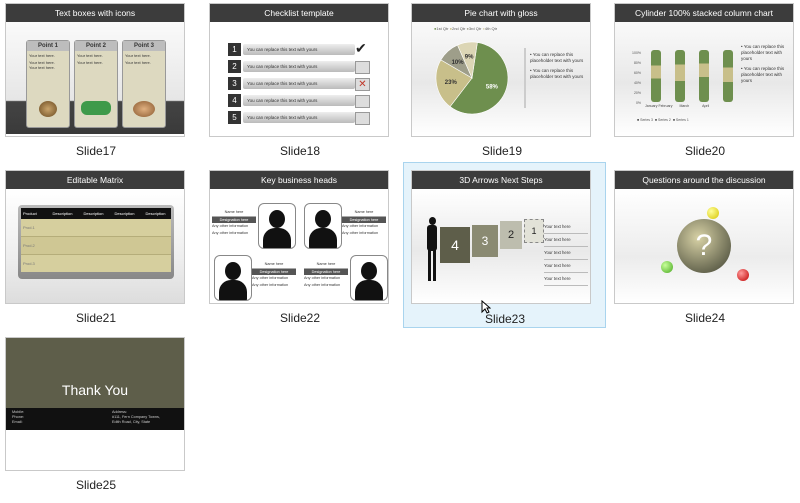 This screenshot has height=503, width=800. What do you see at coordinates (637, 83) in the screenshot?
I see `y-tick: 40%` at bounding box center [637, 83].